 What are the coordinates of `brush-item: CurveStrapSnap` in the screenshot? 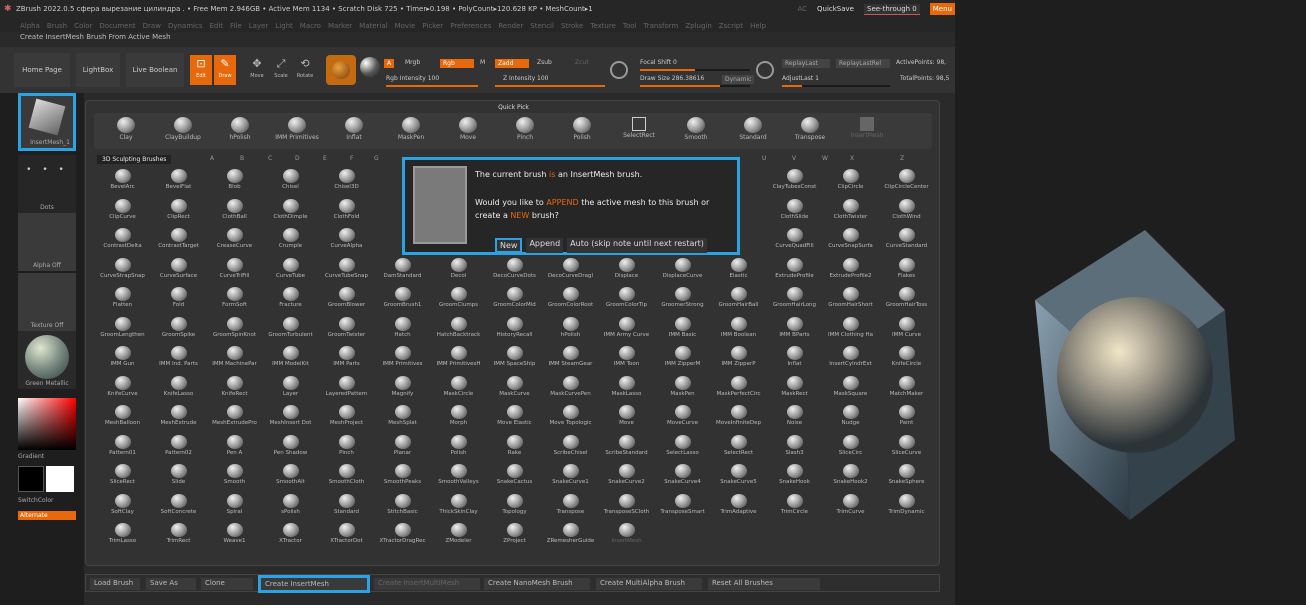 It's located at (122, 269).